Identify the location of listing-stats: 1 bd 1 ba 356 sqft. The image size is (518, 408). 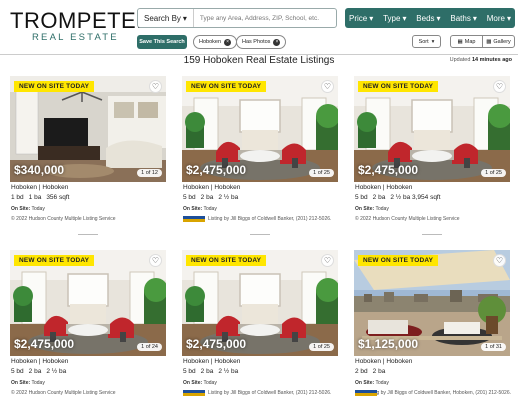
(40, 197).